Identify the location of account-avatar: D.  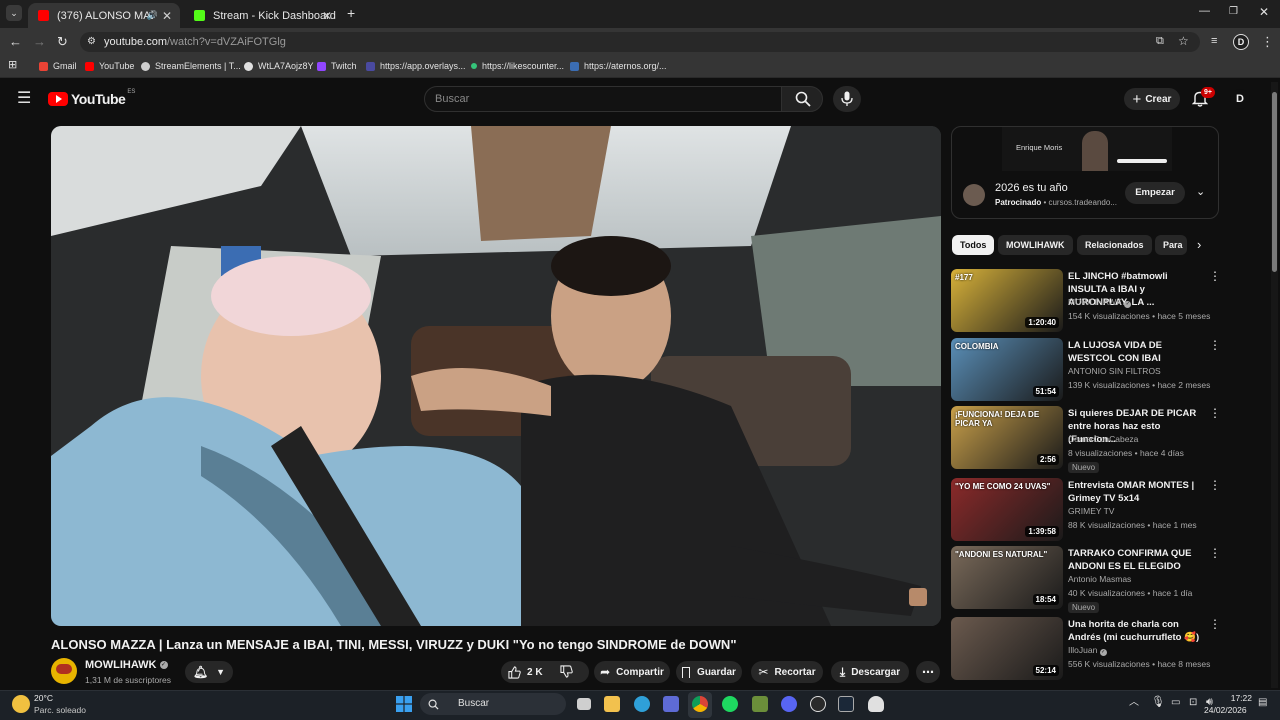
(1240, 99).